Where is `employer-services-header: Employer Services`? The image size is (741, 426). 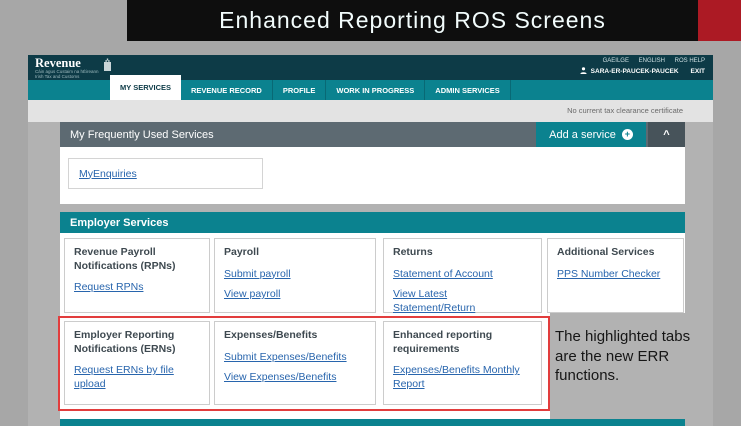
employer-services-header: Employer Services is located at coordinates (372, 222).